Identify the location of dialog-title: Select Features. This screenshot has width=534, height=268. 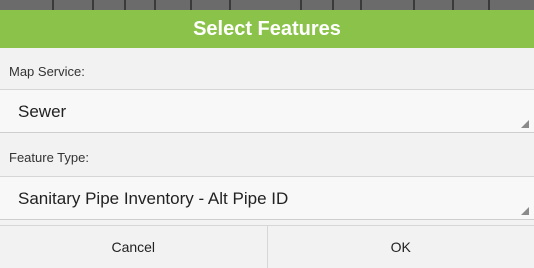
(267, 29).